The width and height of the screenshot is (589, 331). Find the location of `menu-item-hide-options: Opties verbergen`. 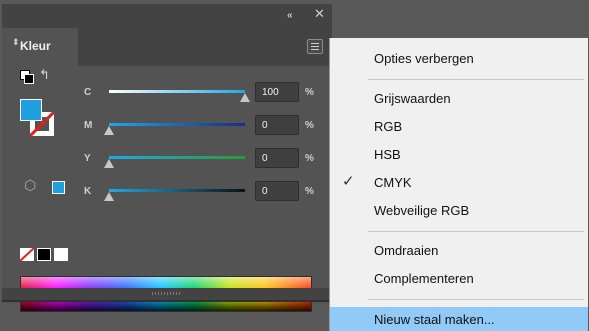

menu-item-hide-options: Opties verbergen is located at coordinates (459, 58).